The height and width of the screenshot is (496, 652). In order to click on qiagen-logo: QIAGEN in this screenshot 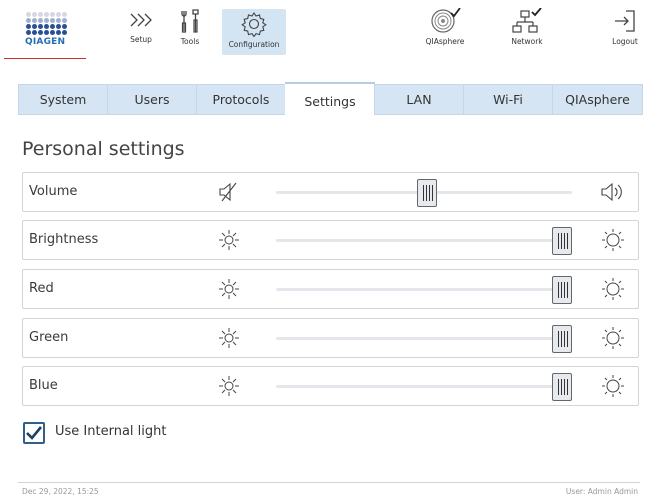, I will do `click(47, 32)`.